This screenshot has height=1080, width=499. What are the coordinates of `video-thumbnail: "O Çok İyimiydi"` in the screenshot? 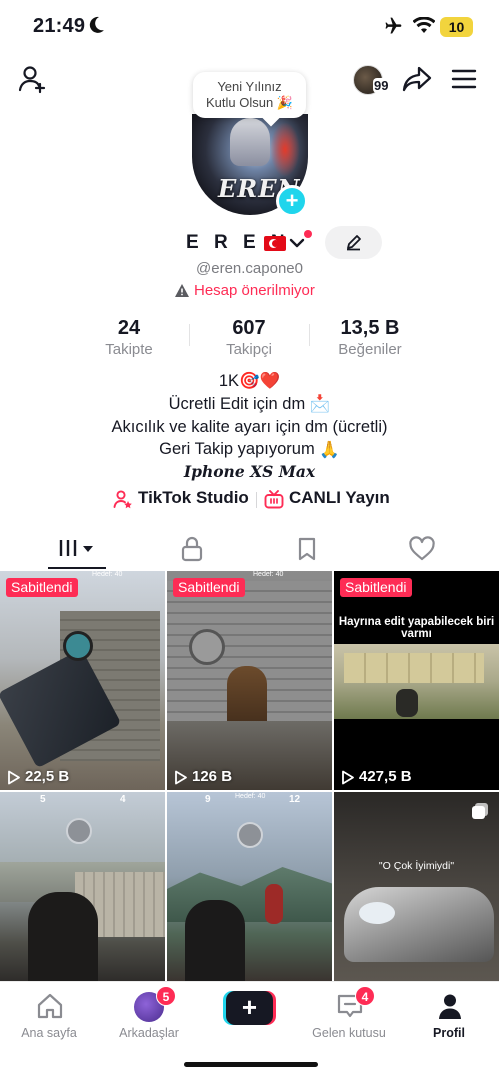 It's located at (416, 886).